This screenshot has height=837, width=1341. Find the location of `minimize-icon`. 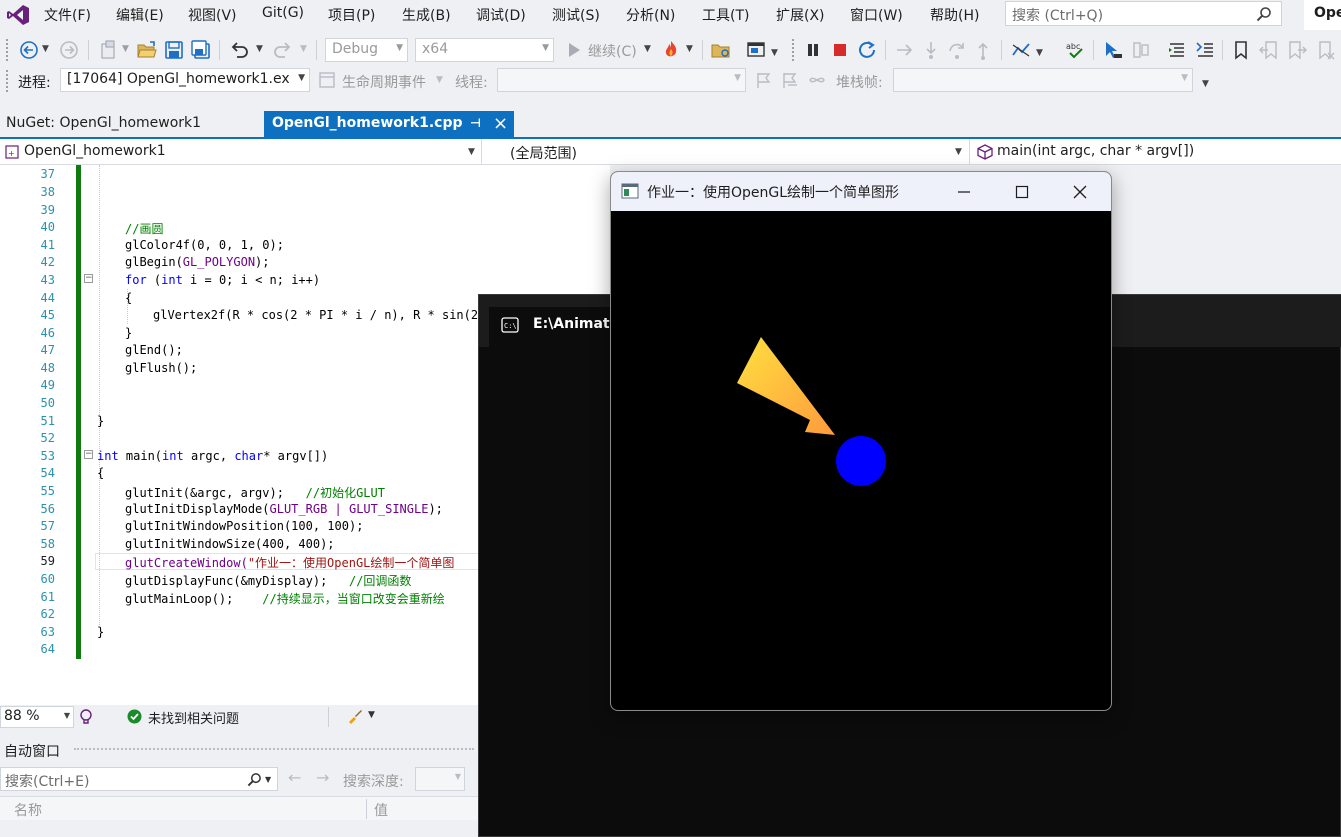

minimize-icon is located at coordinates (964, 192).